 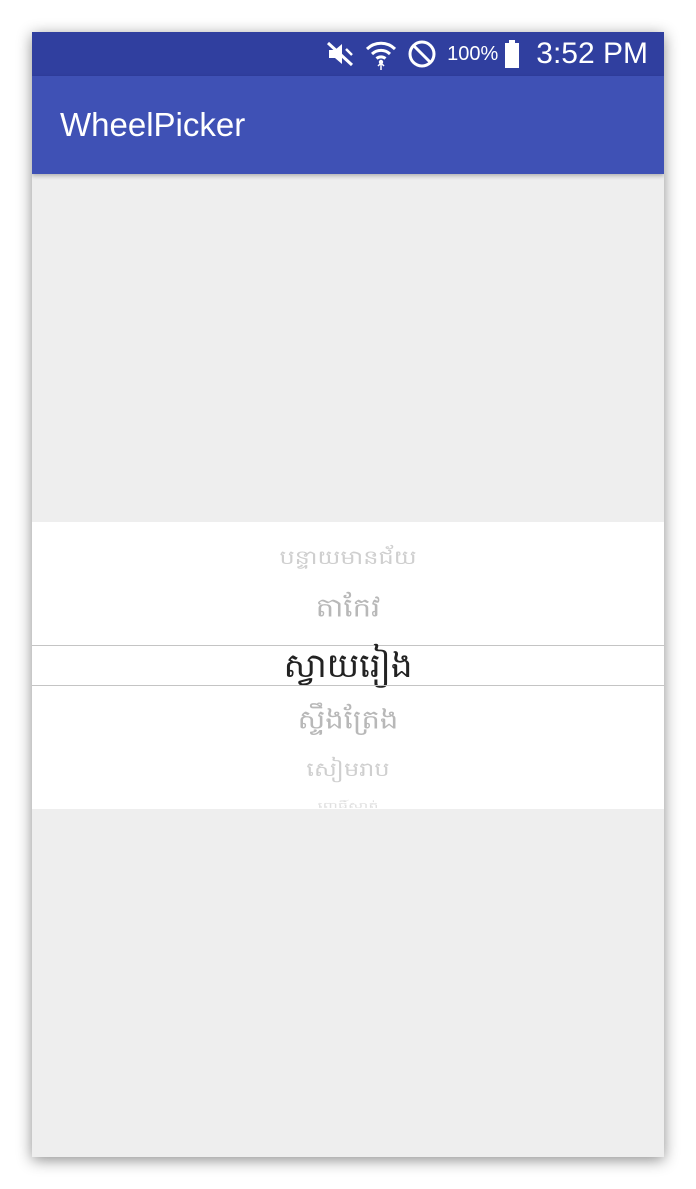 What do you see at coordinates (348, 685) in the screenshot?
I see `selection-indicator-bottom` at bounding box center [348, 685].